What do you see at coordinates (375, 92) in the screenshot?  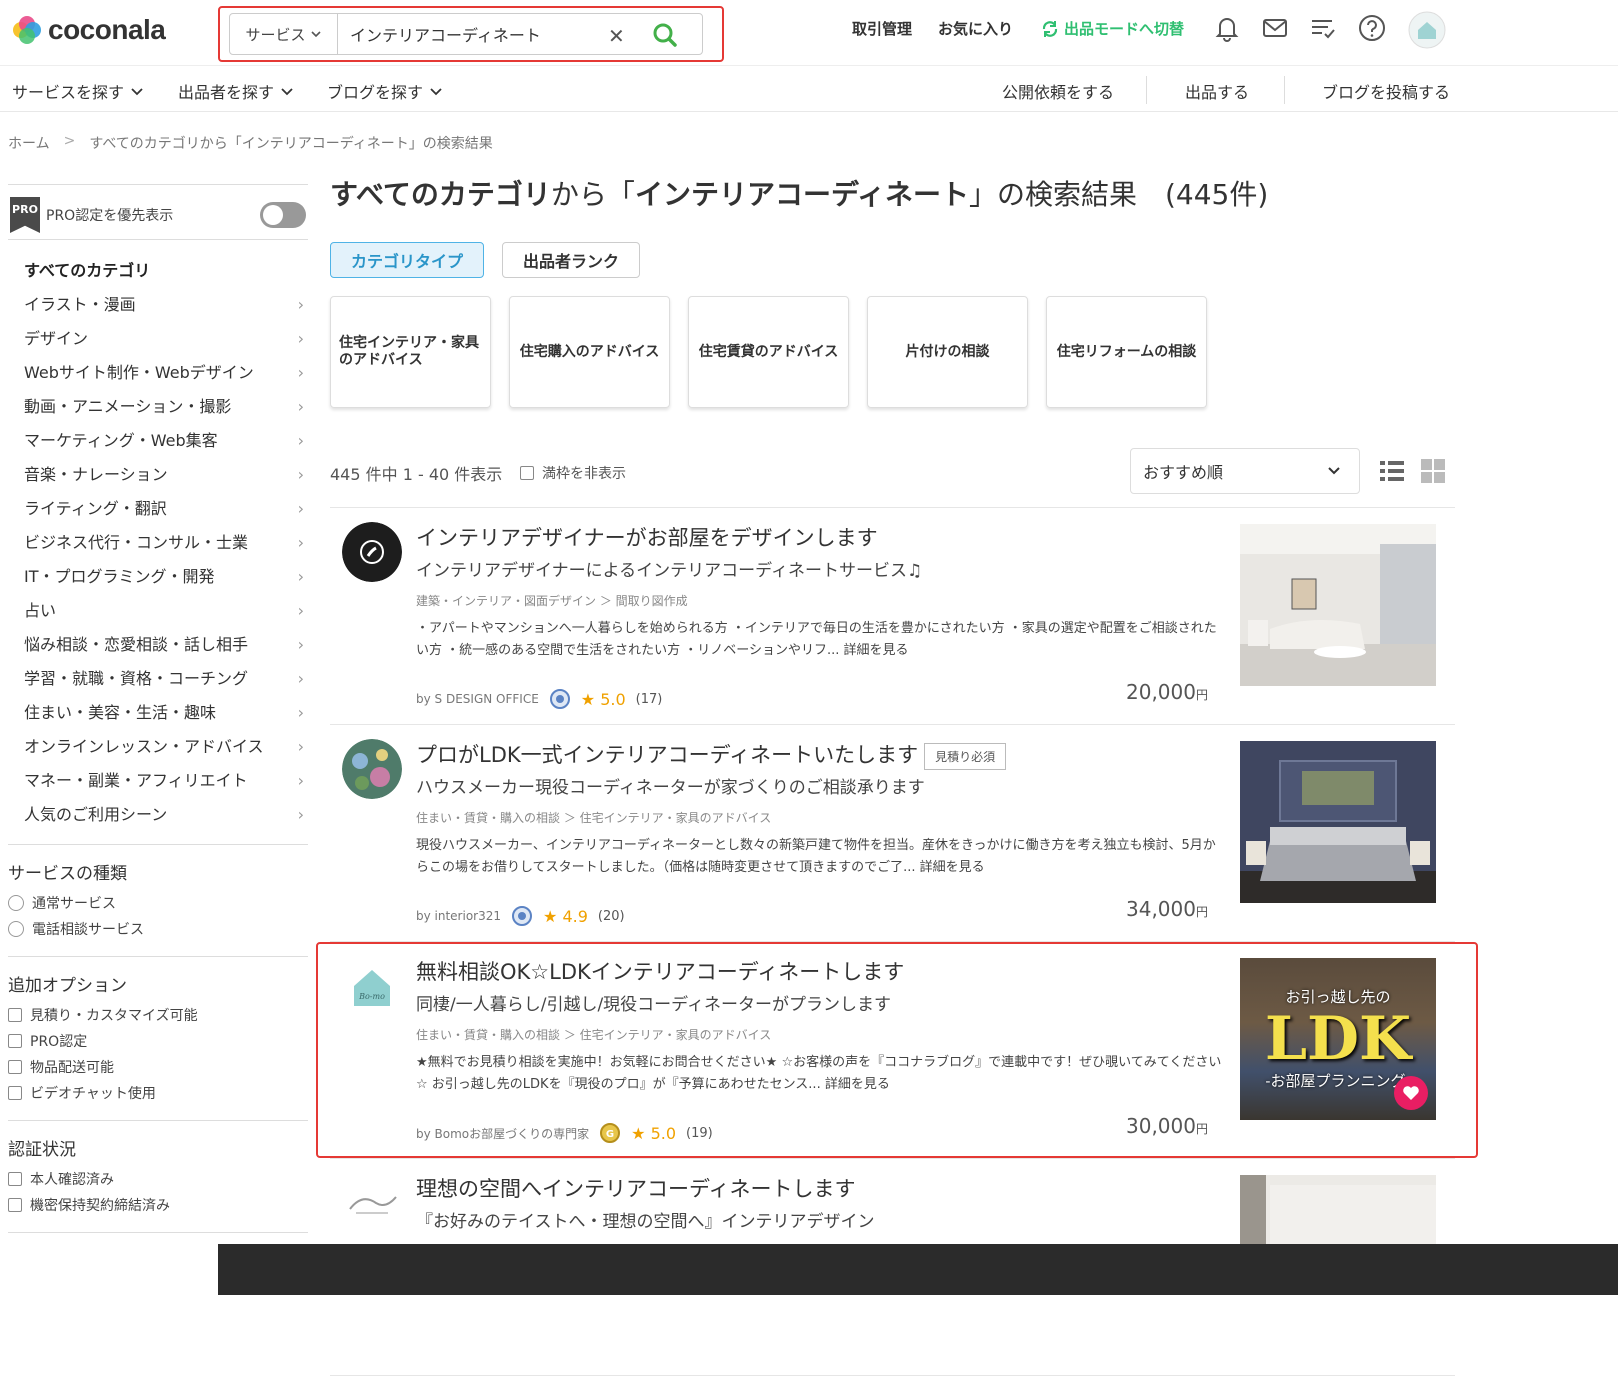 I see `find-blogs-label: ブログを探す` at bounding box center [375, 92].